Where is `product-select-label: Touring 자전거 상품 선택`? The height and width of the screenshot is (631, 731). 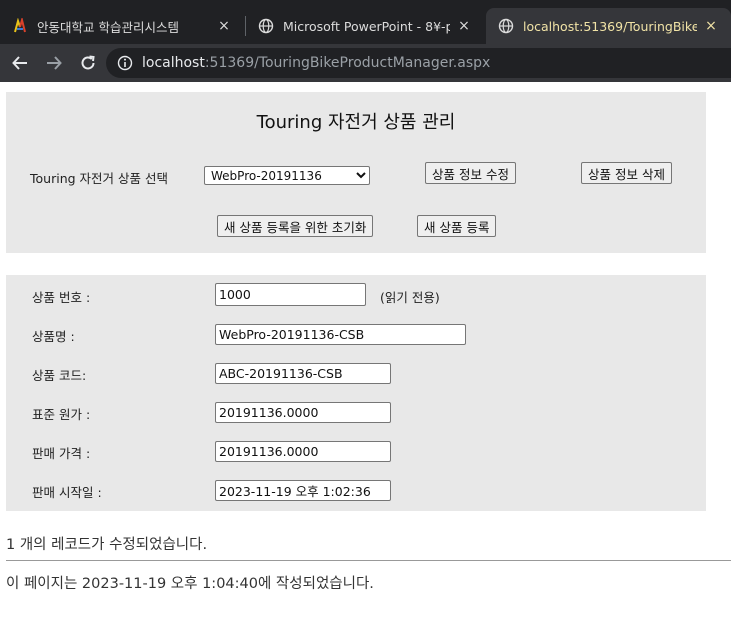
product-select-label: Touring 자전거 상품 선택 is located at coordinates (99, 178).